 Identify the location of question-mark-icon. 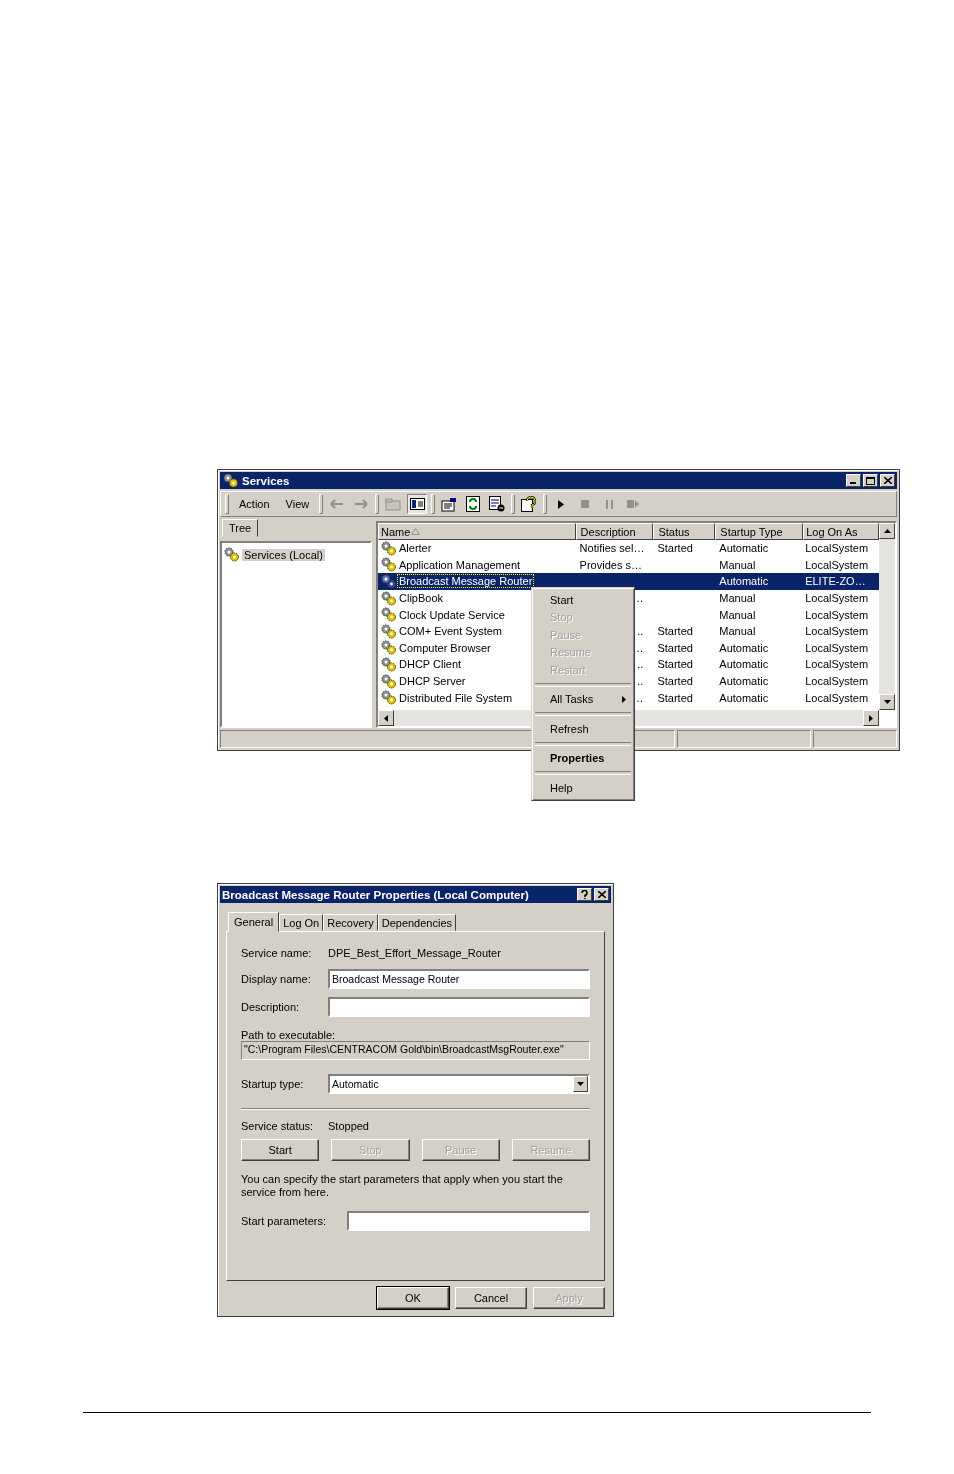
(584, 894).